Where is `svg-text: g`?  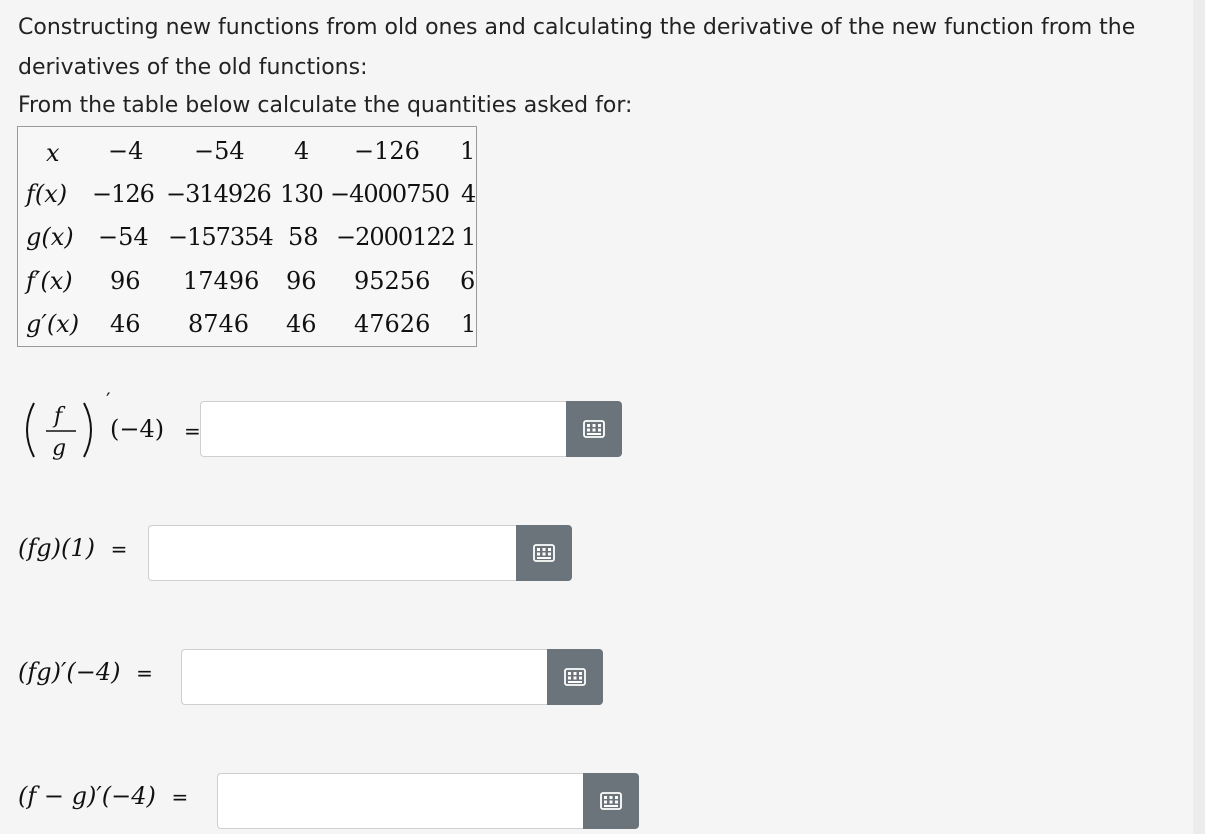
svg-text: g is located at coordinates (59, 448).